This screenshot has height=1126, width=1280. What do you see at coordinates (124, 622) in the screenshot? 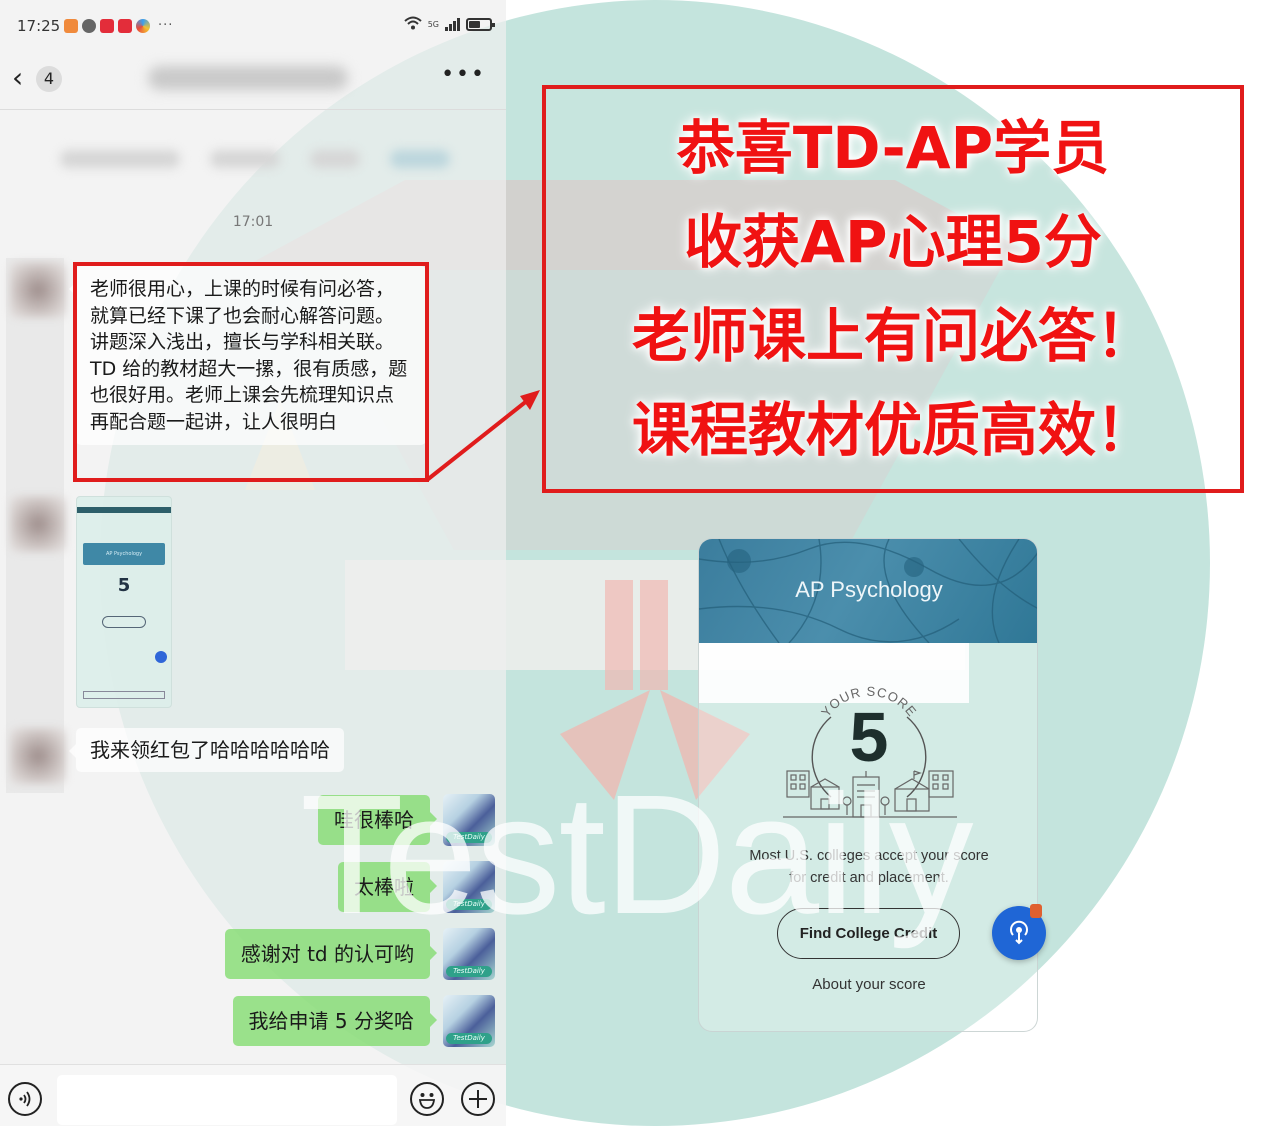
I see `thumb-button` at bounding box center [124, 622].